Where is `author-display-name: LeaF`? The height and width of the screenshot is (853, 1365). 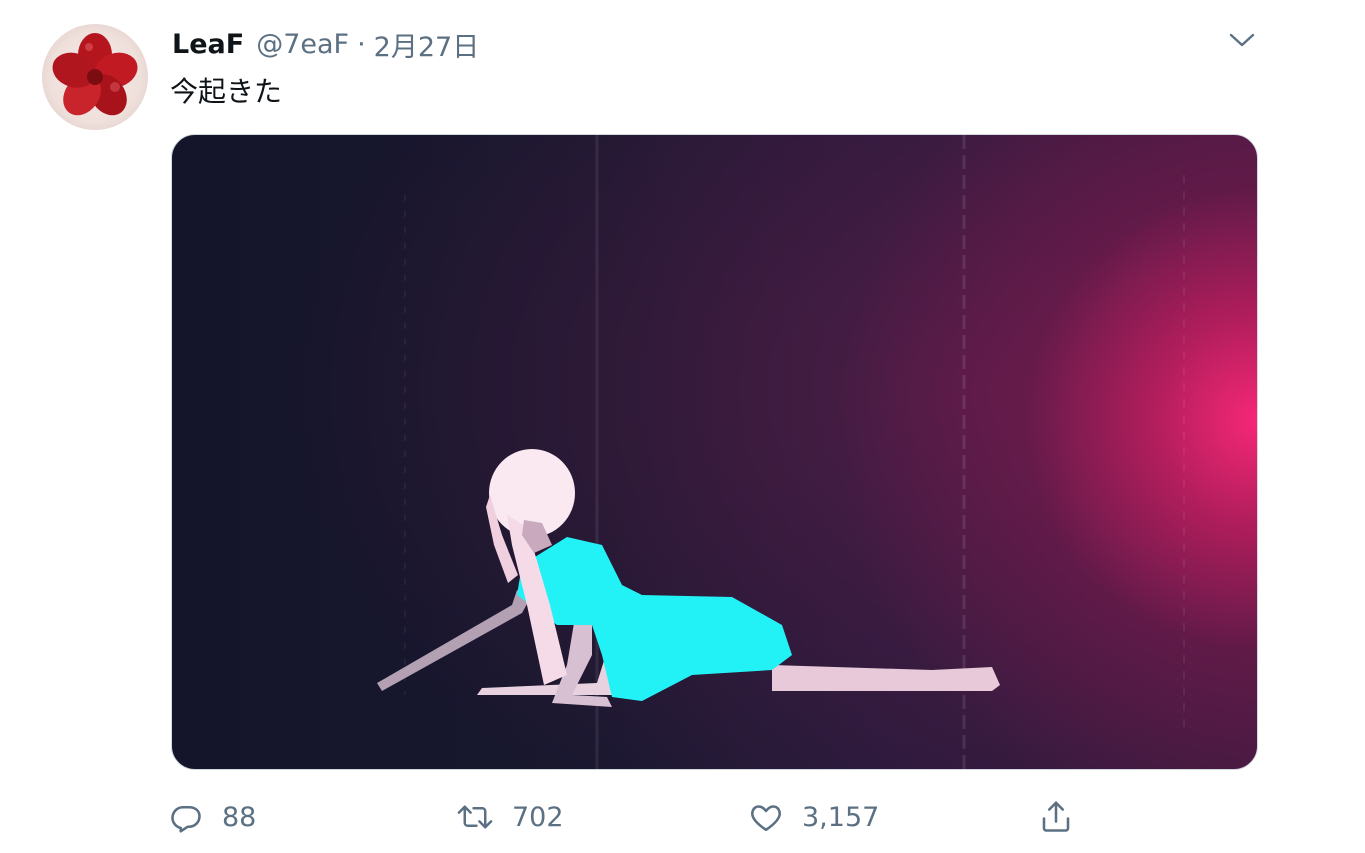
author-display-name: LeaF is located at coordinates (208, 44).